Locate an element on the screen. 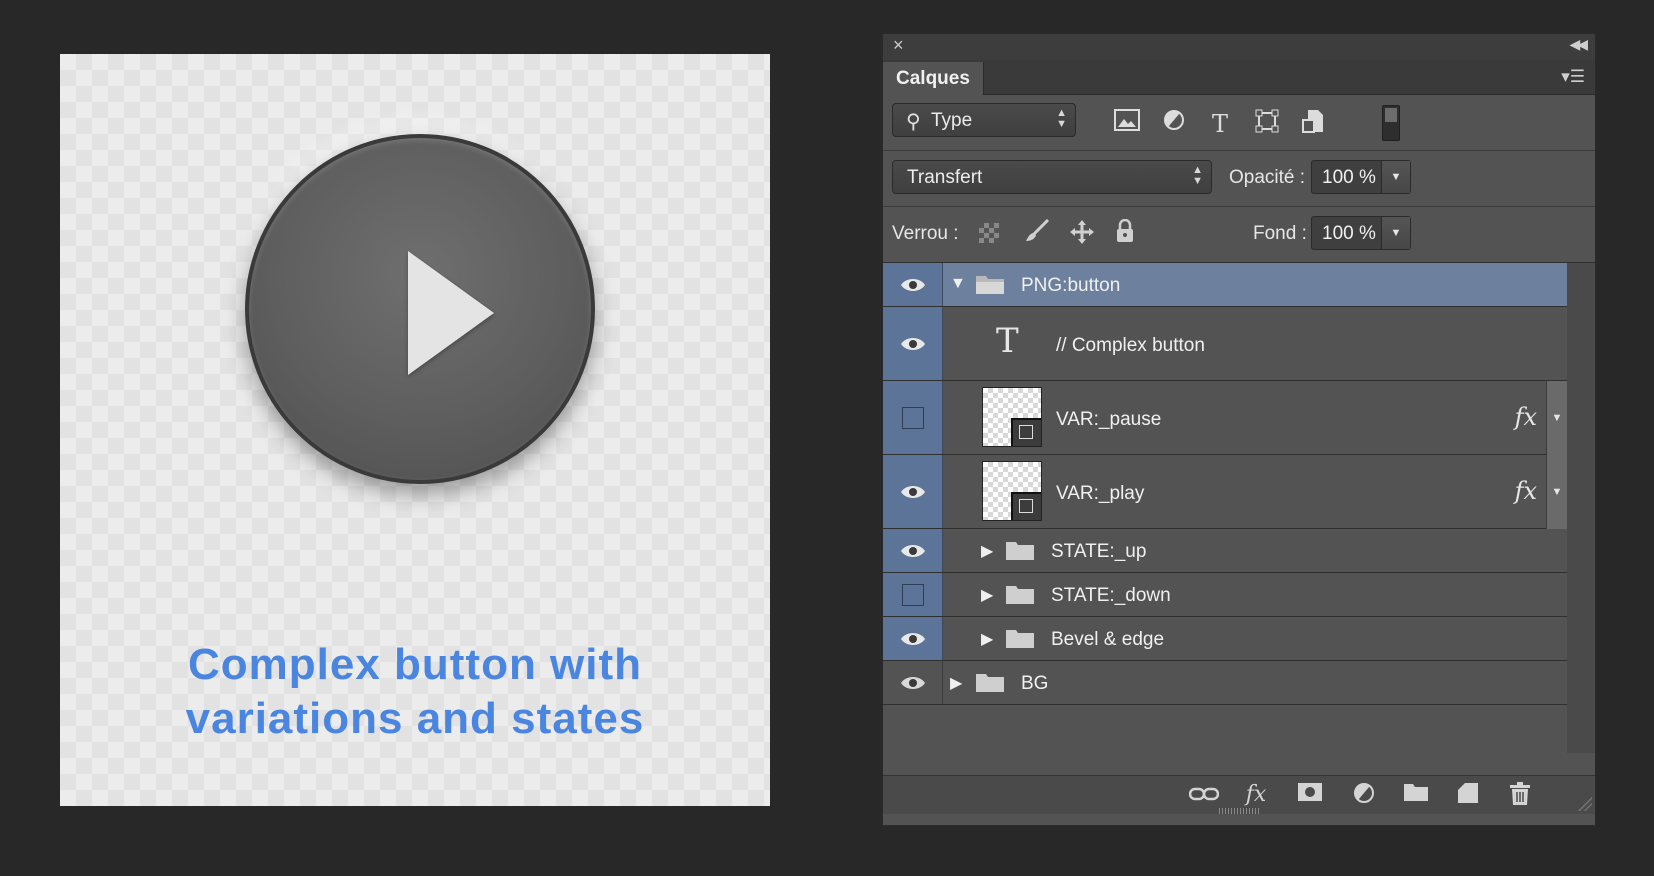 This screenshot has width=1654, height=876. new-layer-icon is located at coordinates (1468, 795).